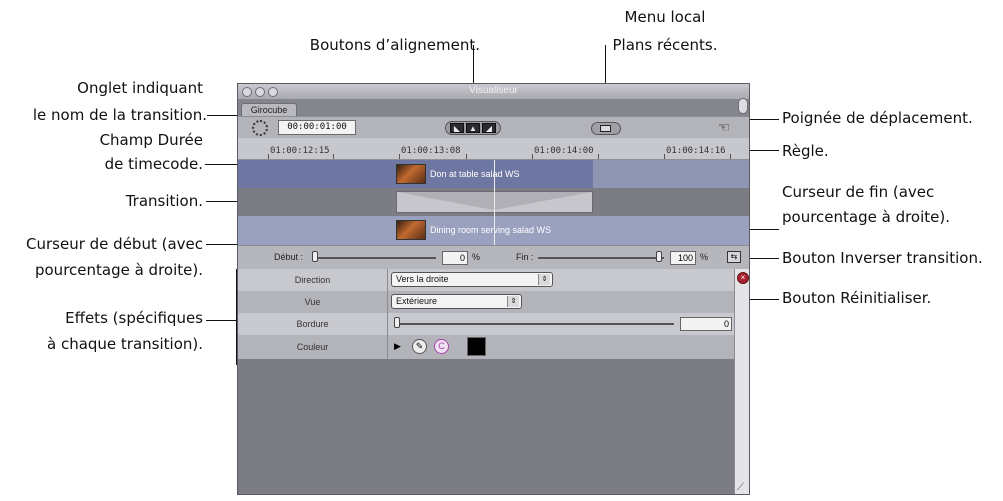  Describe the element at coordinates (659, 256) in the screenshot. I see `end-slider-knob` at that location.